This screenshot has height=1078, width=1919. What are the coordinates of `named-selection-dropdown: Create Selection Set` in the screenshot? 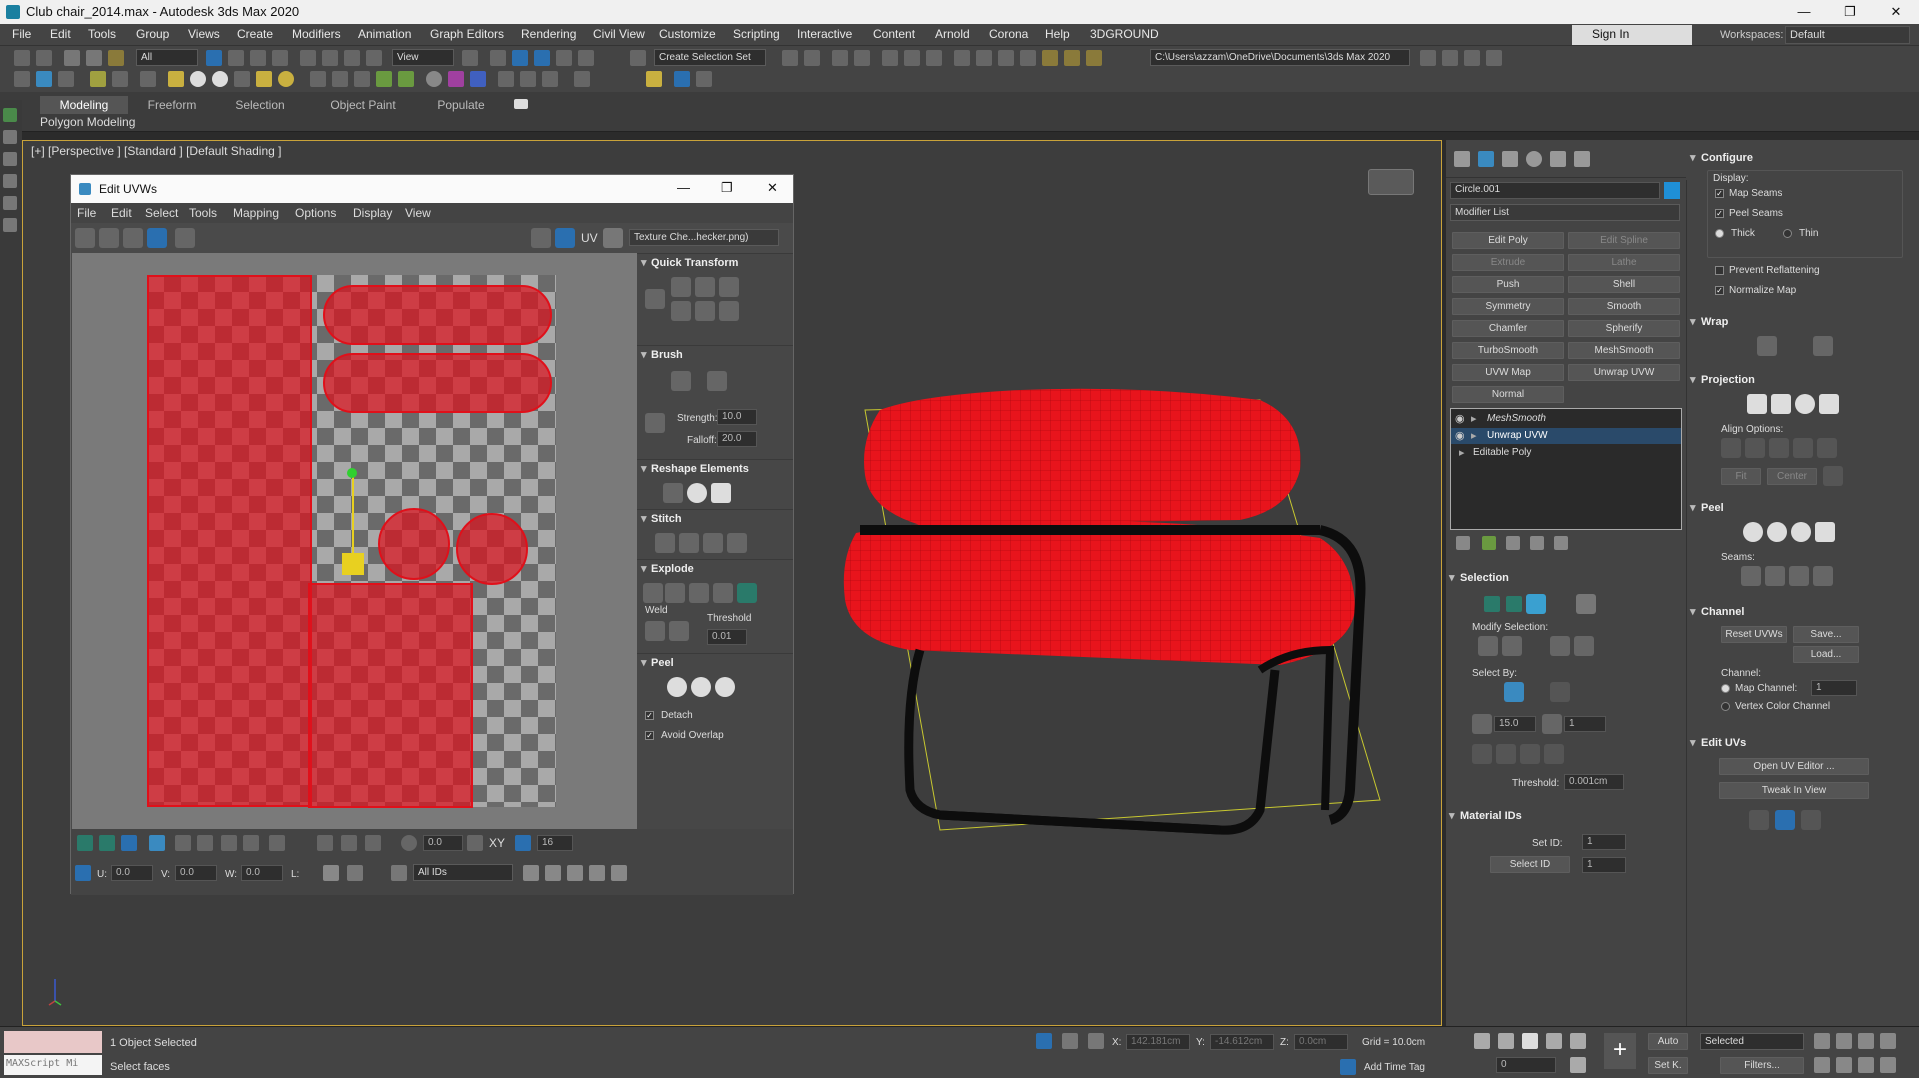 It's located at (710, 57).